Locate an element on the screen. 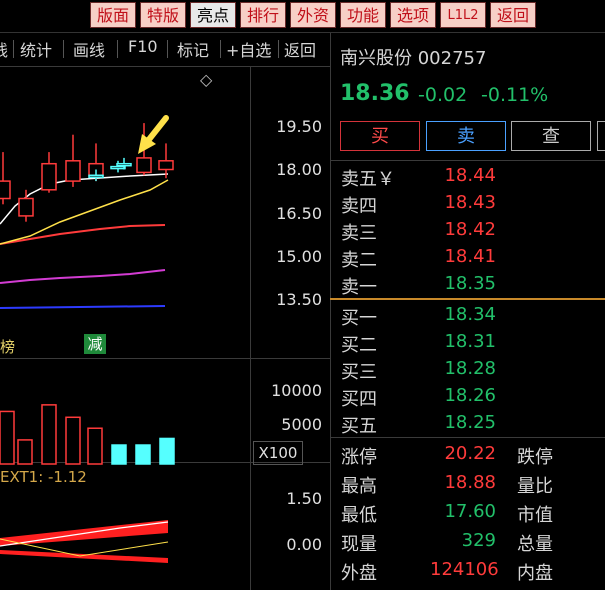  tag-ranking: 榜 is located at coordinates (8, 347).